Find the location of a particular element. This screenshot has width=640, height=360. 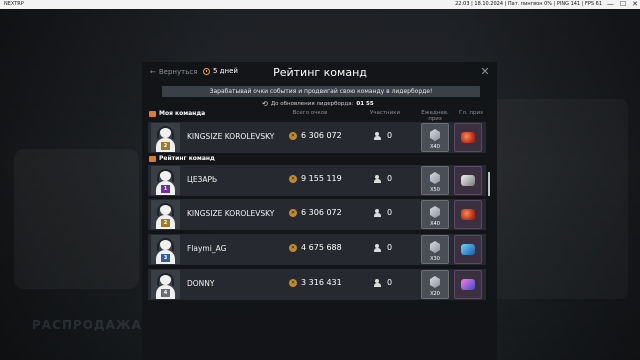

avatar: 4 is located at coordinates (165, 284).